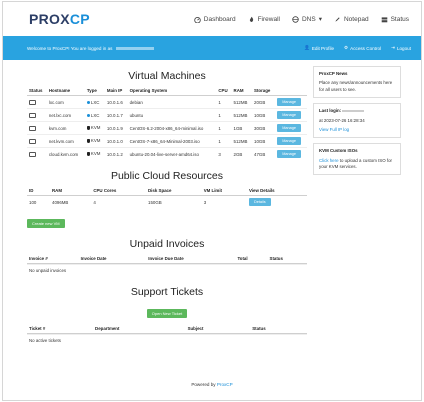  What do you see at coordinates (167, 76) in the screenshot?
I see `vm-section-title: Virtual Machines` at bounding box center [167, 76].